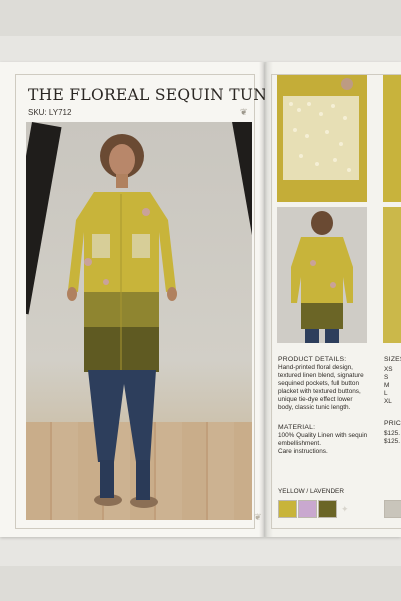 The image size is (401, 601). I want to click on product-sku: SKU: LY712, so click(50, 112).